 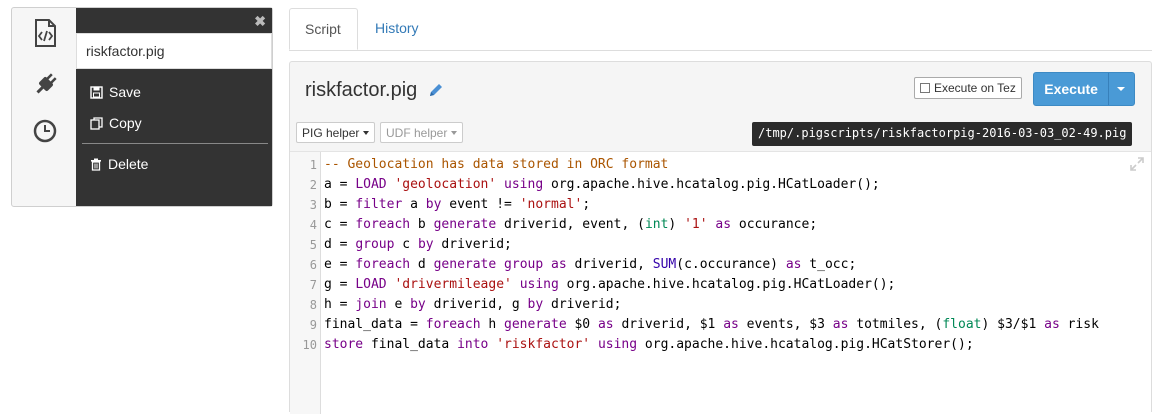 I want to click on code-token: totmiles, (, so click(x=895, y=324).